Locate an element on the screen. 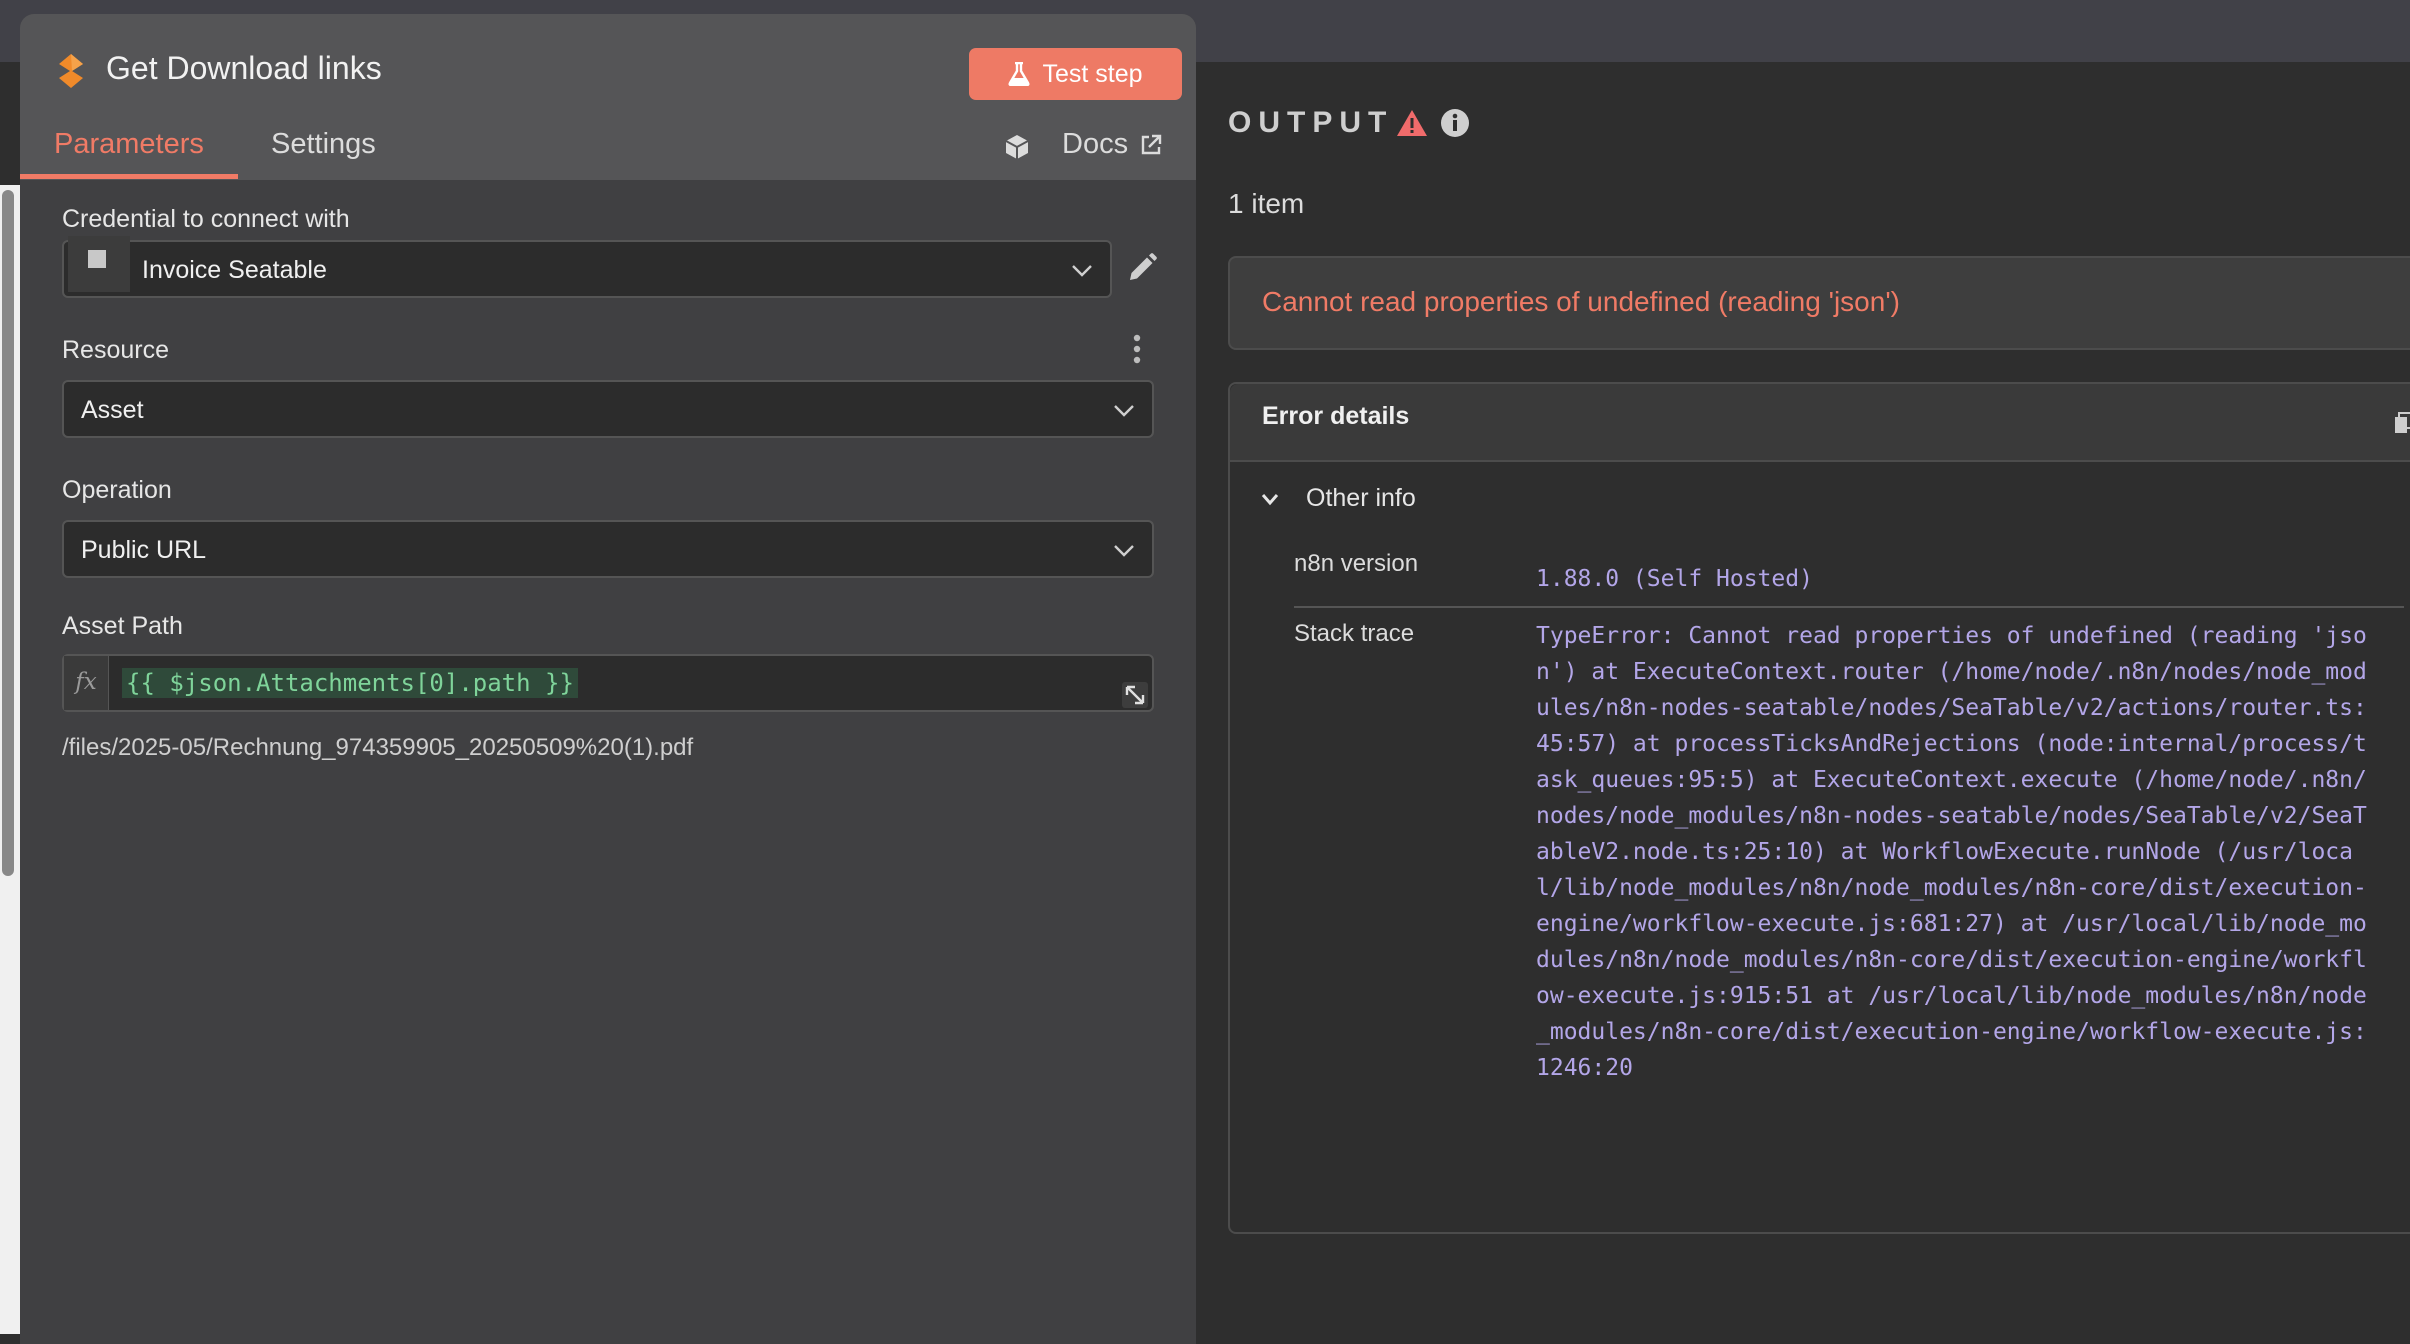 The width and height of the screenshot is (2410, 1344). cube-icon is located at coordinates (1017, 147).